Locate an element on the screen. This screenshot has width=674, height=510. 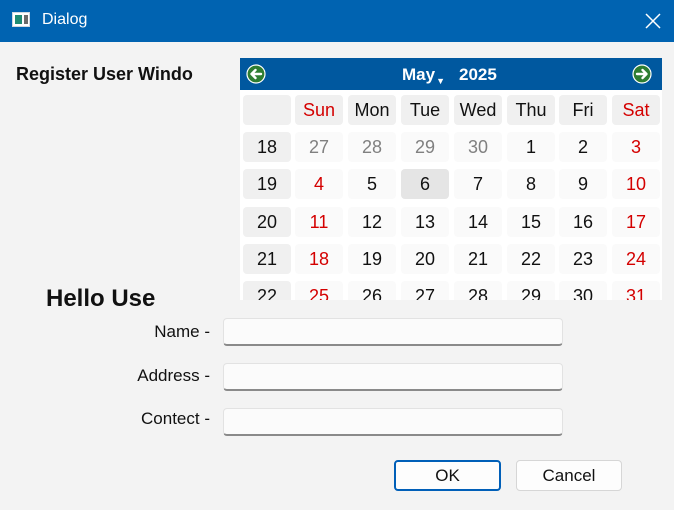
day-header-mon: Mon is located at coordinates (372, 110).